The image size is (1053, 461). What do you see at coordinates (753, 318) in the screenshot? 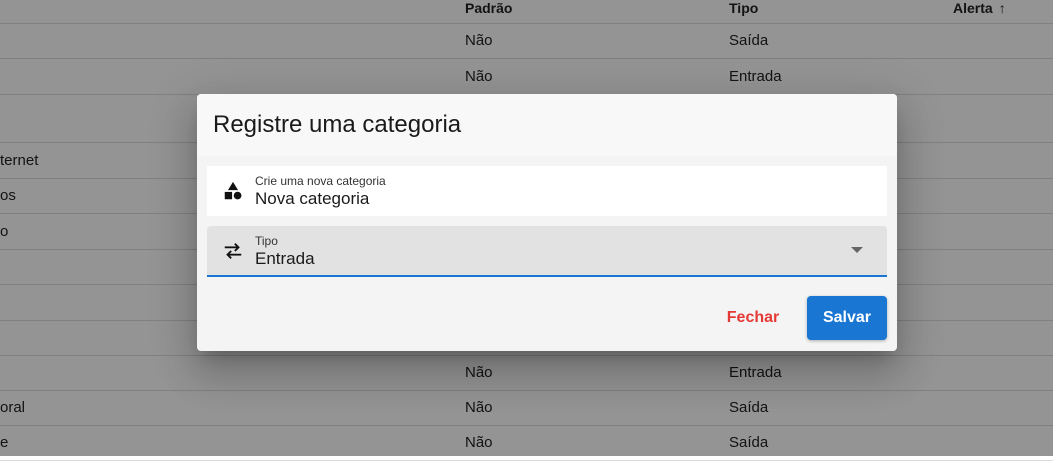
I see `close-button: Fechar` at bounding box center [753, 318].